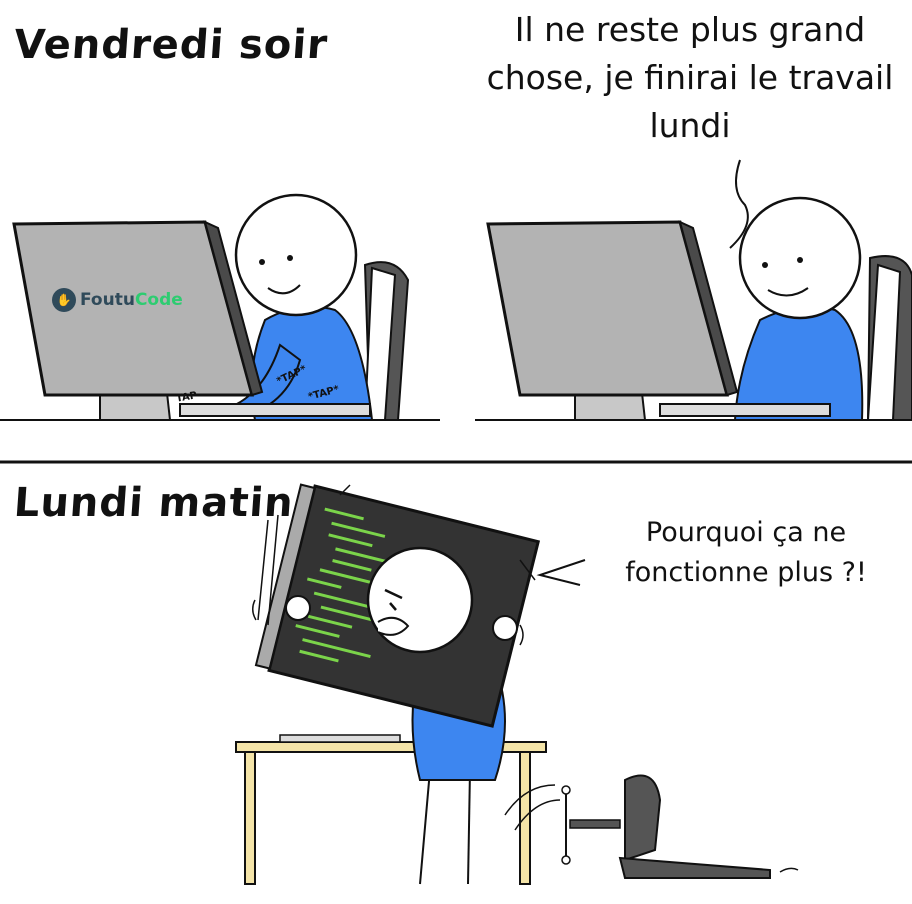 The width and height of the screenshot is (912, 904). What do you see at coordinates (693, 290) in the screenshot?
I see `panel-friday-right` at bounding box center [693, 290].